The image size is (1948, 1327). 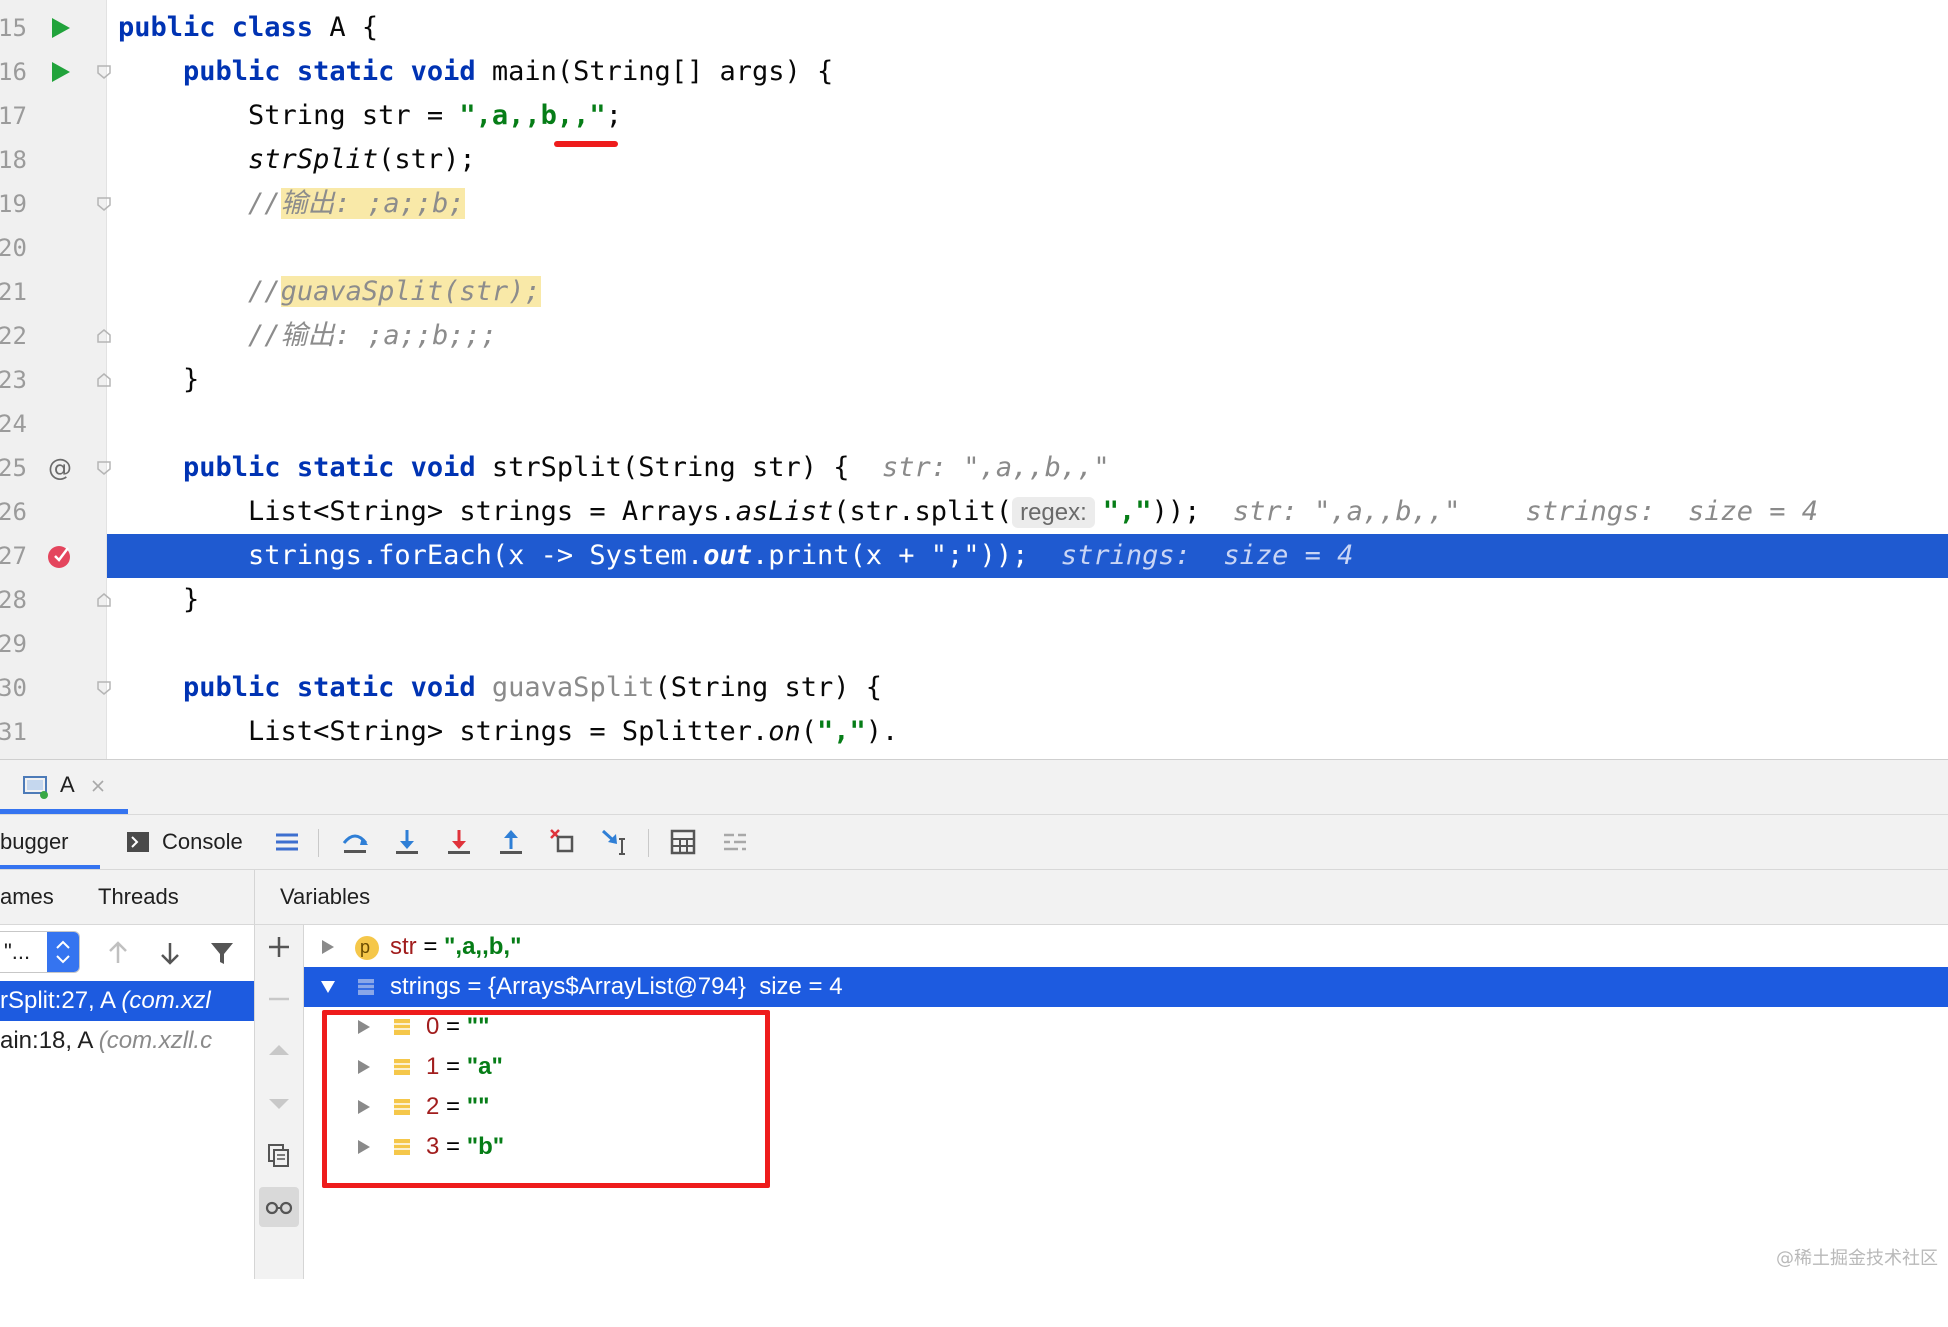 I want to click on variables-side-toolbar, so click(x=279, y=1102).